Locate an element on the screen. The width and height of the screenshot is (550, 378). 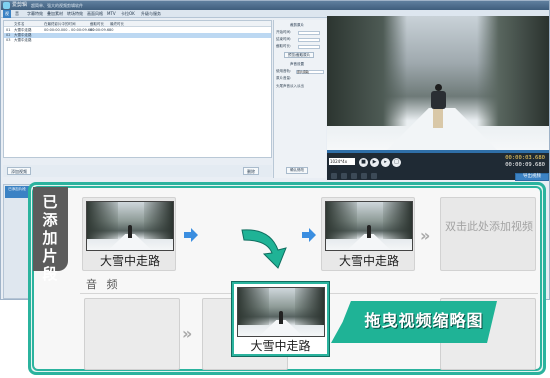
preview-walker is located at coordinates (438, 106).